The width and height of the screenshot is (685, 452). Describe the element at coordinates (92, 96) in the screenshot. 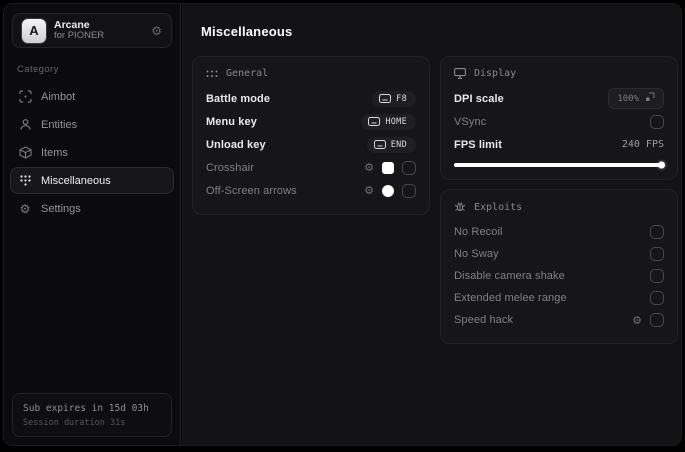

I see `sidebar-item-aimbot: Aimbot` at that location.